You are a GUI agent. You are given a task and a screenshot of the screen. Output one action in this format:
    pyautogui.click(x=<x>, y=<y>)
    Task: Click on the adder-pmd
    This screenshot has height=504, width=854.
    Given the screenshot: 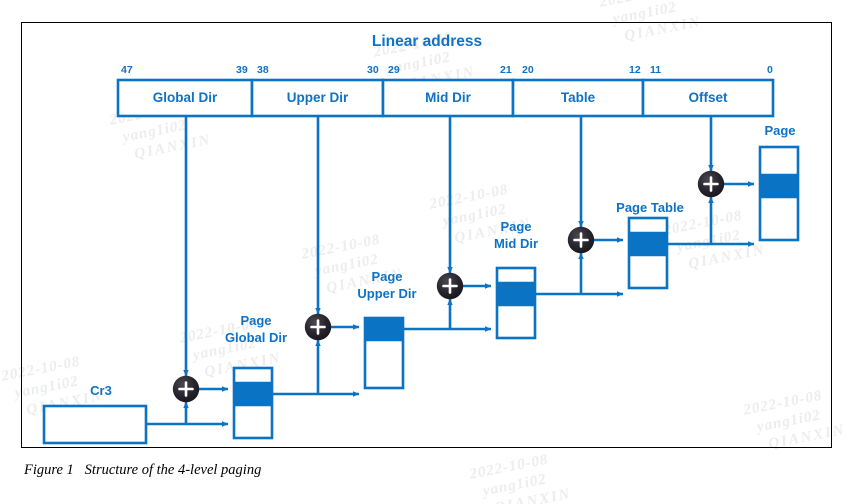 What is the action you would take?
    pyautogui.click(x=450, y=286)
    